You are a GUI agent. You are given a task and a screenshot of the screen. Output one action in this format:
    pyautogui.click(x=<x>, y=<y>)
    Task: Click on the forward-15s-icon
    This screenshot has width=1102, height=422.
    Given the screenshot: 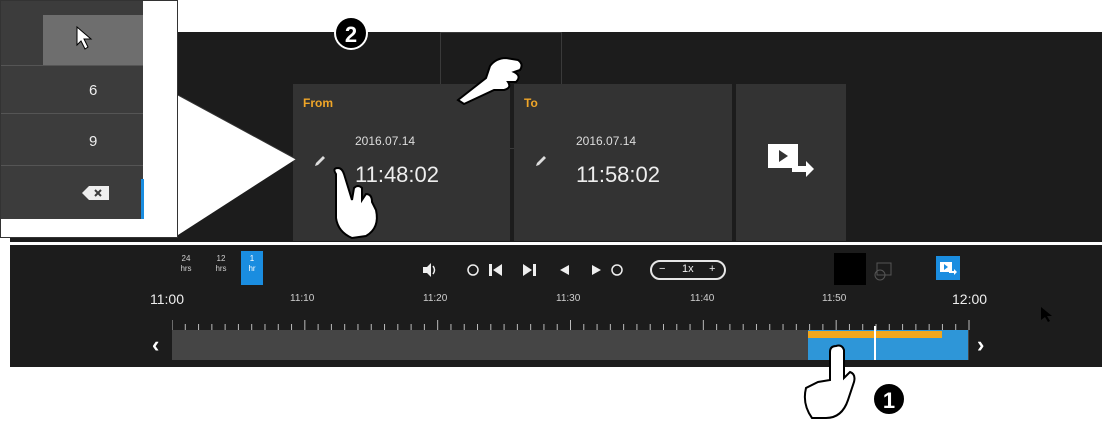 What is the action you would take?
    pyautogui.click(x=617, y=270)
    